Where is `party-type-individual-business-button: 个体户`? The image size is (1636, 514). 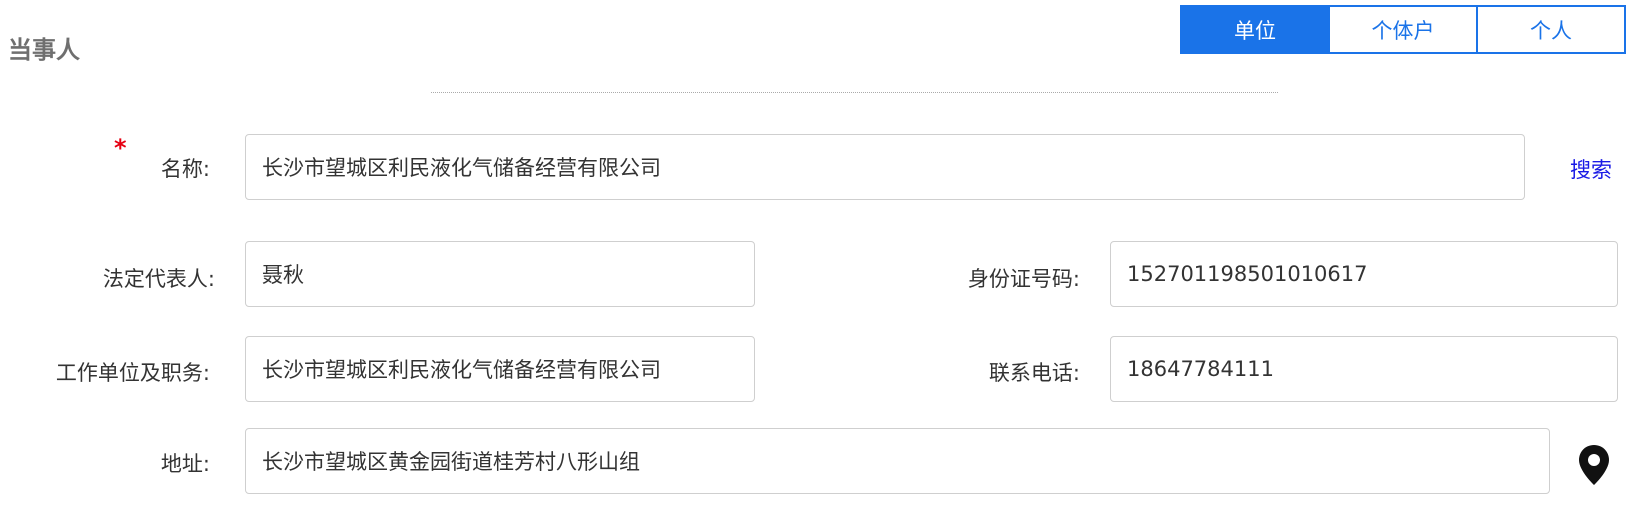
party-type-individual-business-button: 个体户 is located at coordinates (1403, 29).